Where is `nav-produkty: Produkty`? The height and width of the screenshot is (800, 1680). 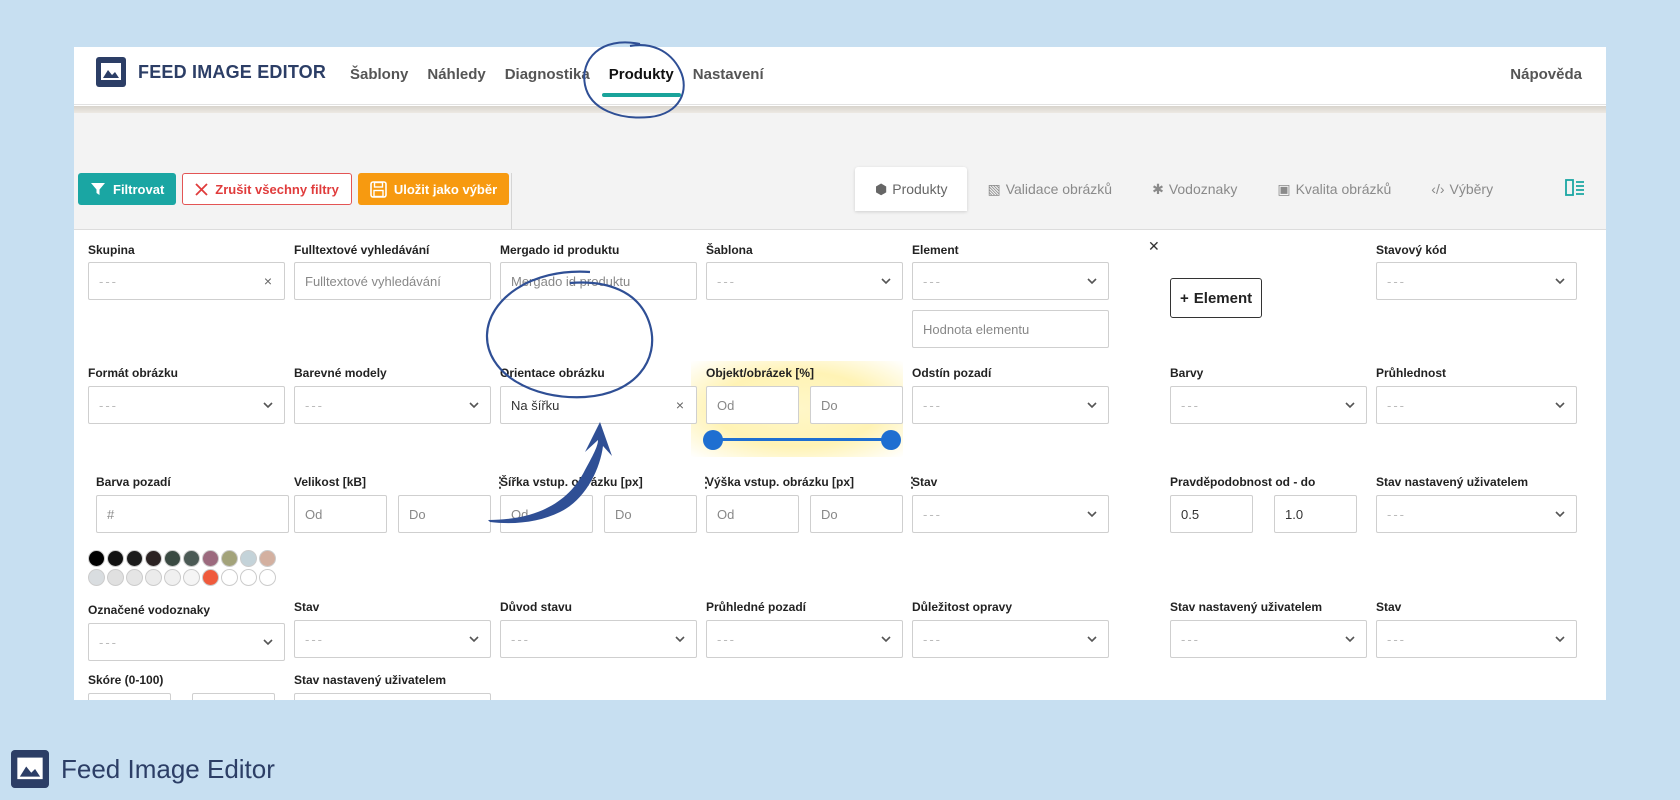 nav-produkty: Produkty is located at coordinates (641, 80).